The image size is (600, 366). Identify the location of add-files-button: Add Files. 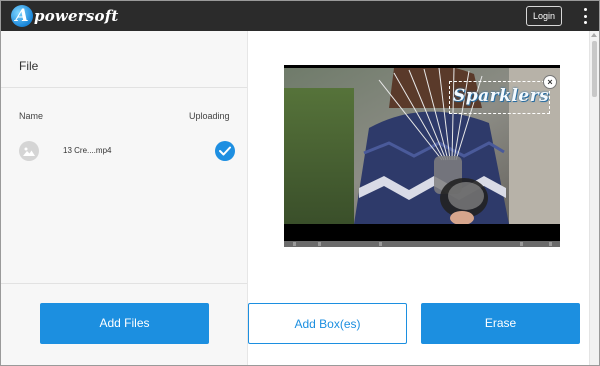
(124, 323).